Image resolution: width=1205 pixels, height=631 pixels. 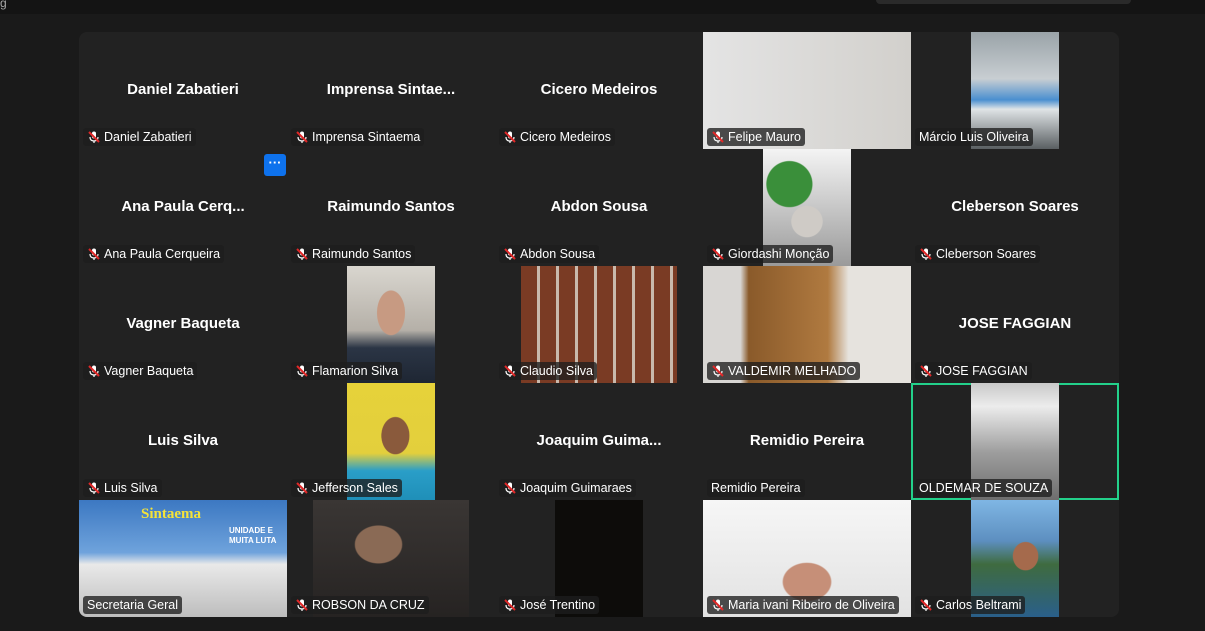 What do you see at coordinates (171, 514) in the screenshot?
I see `banner-logo: Sintaema` at bounding box center [171, 514].